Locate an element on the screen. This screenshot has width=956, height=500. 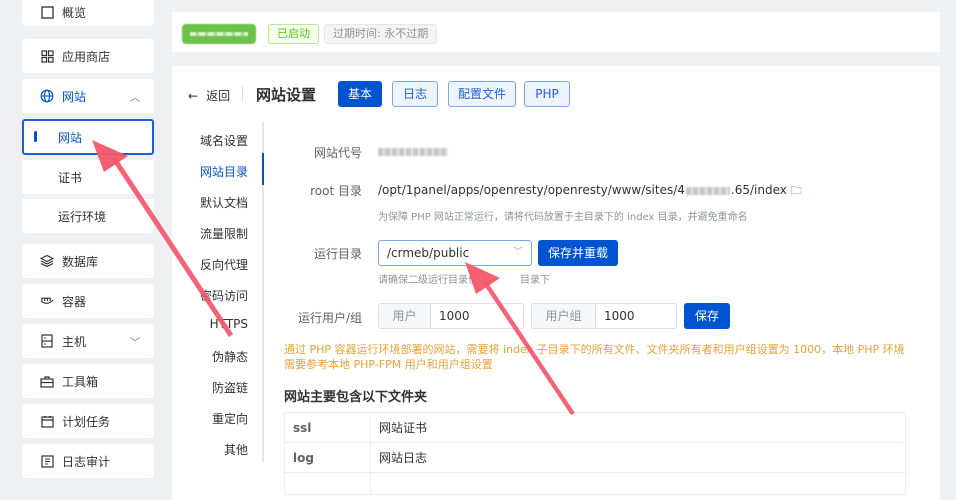
user-input-group: 用户 1000 is located at coordinates (451, 316).